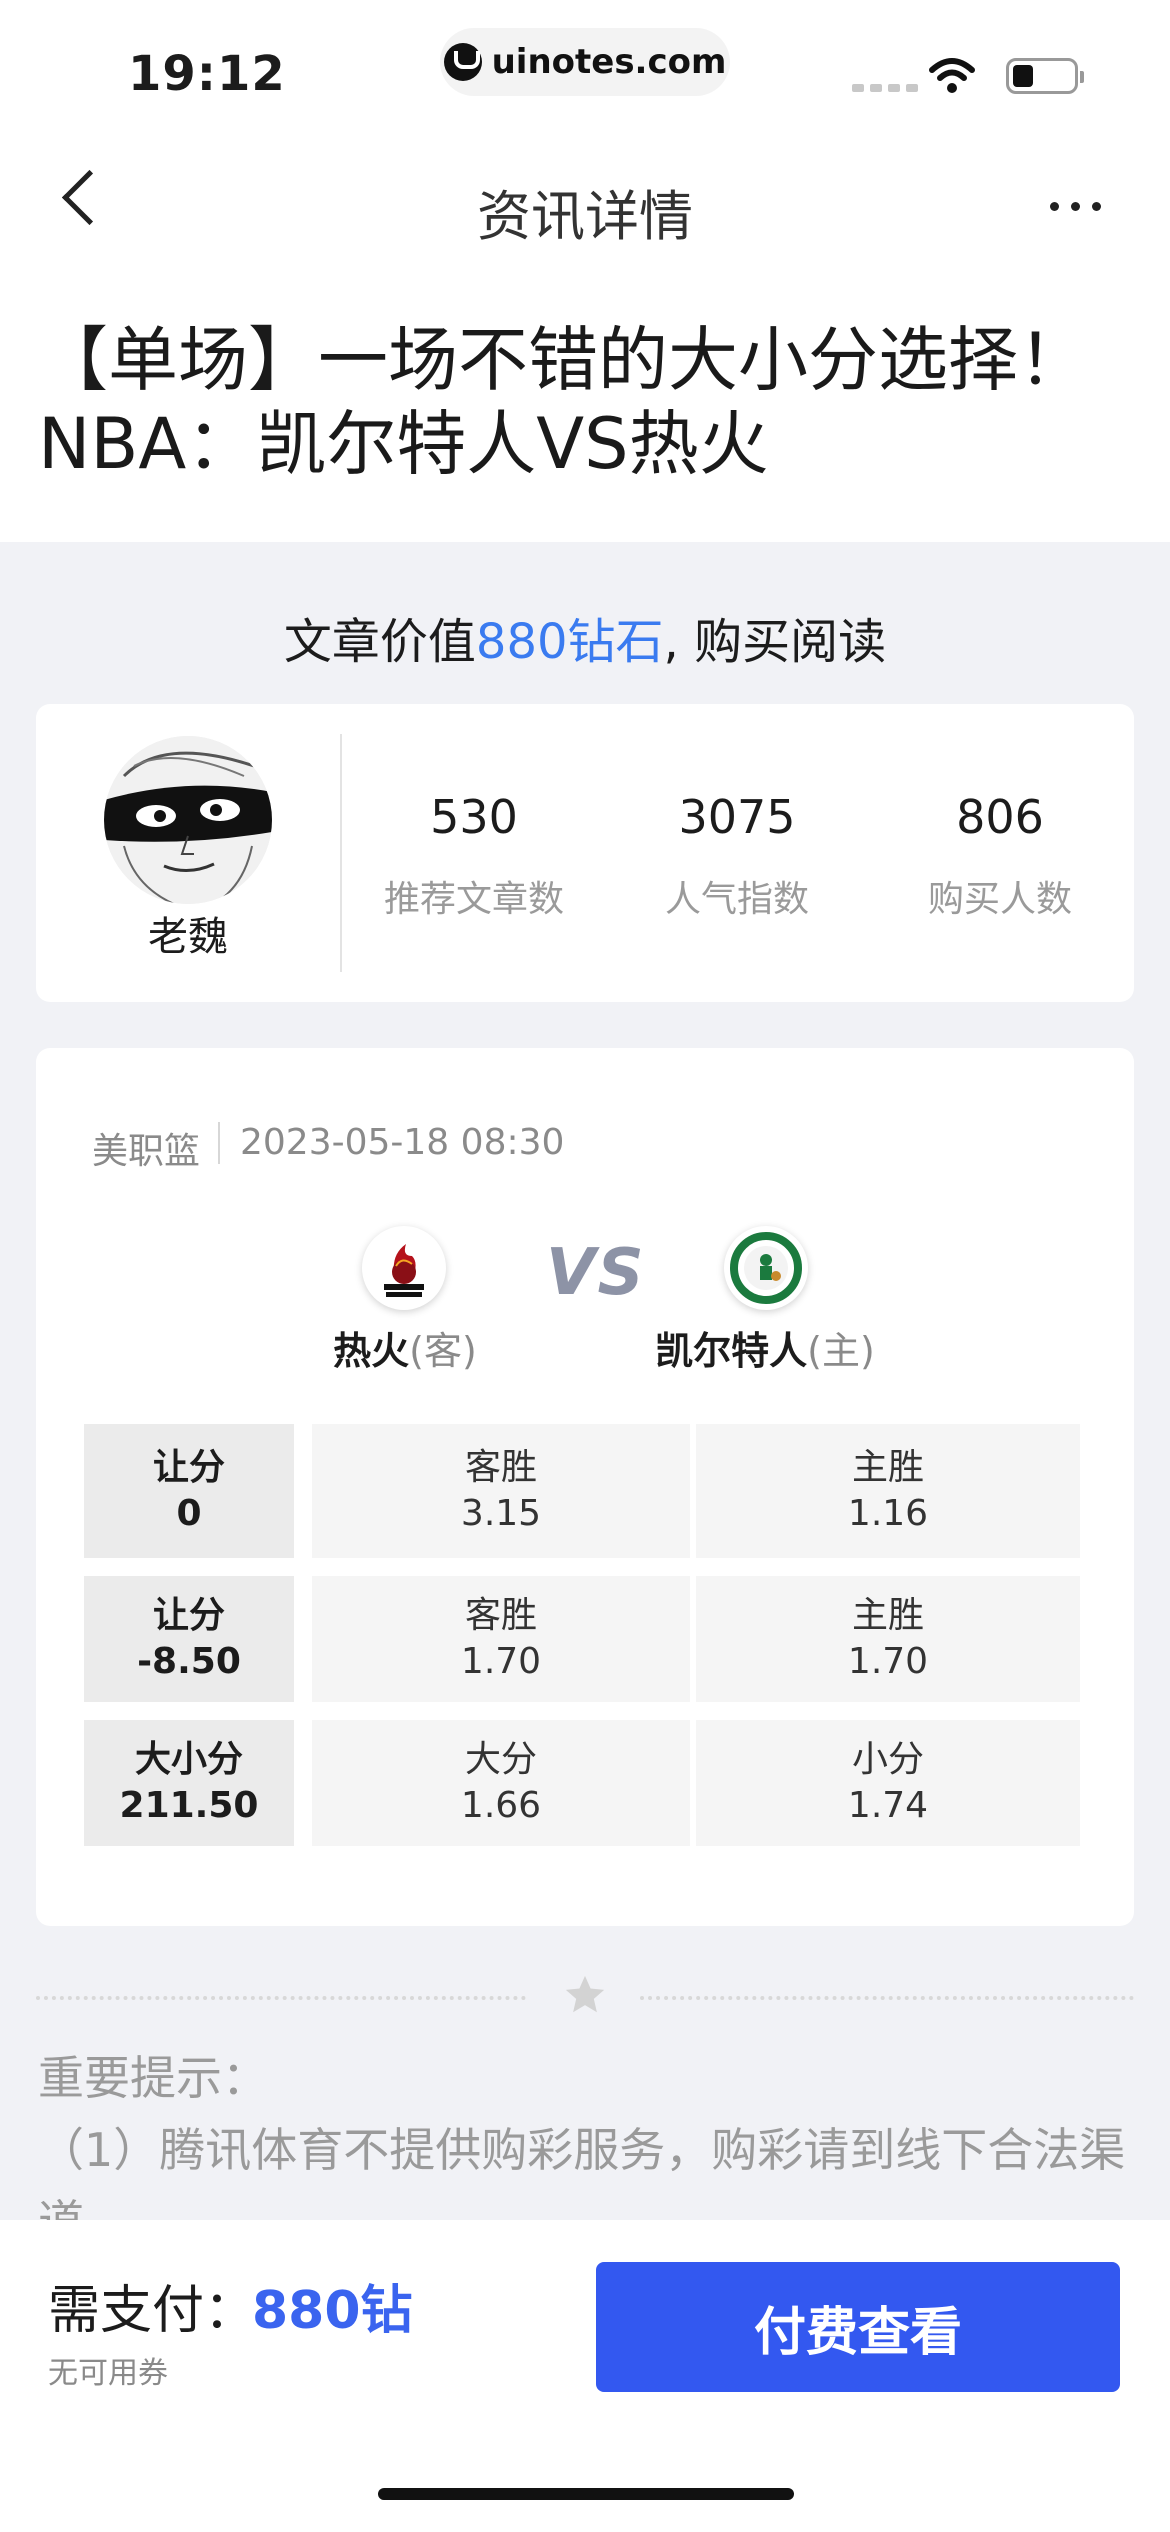 The width and height of the screenshot is (1170, 2532). What do you see at coordinates (999, 899) in the screenshot?
I see `stat-buyers-label: 购买人数` at bounding box center [999, 899].